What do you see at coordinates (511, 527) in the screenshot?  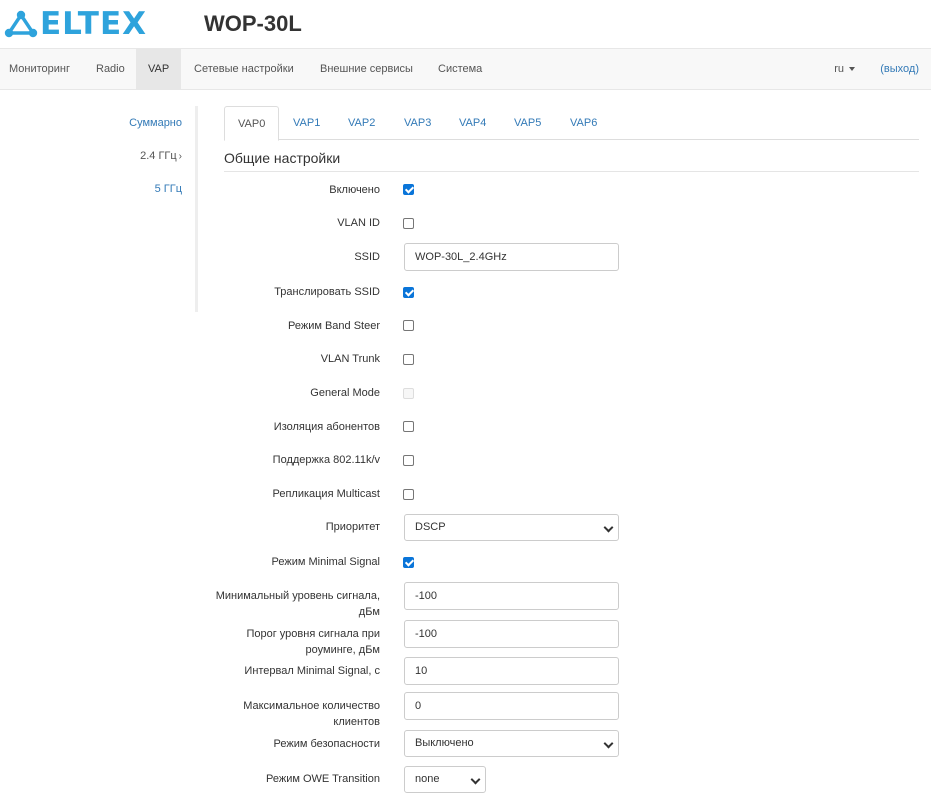 I see `priority-select: DSCP` at bounding box center [511, 527].